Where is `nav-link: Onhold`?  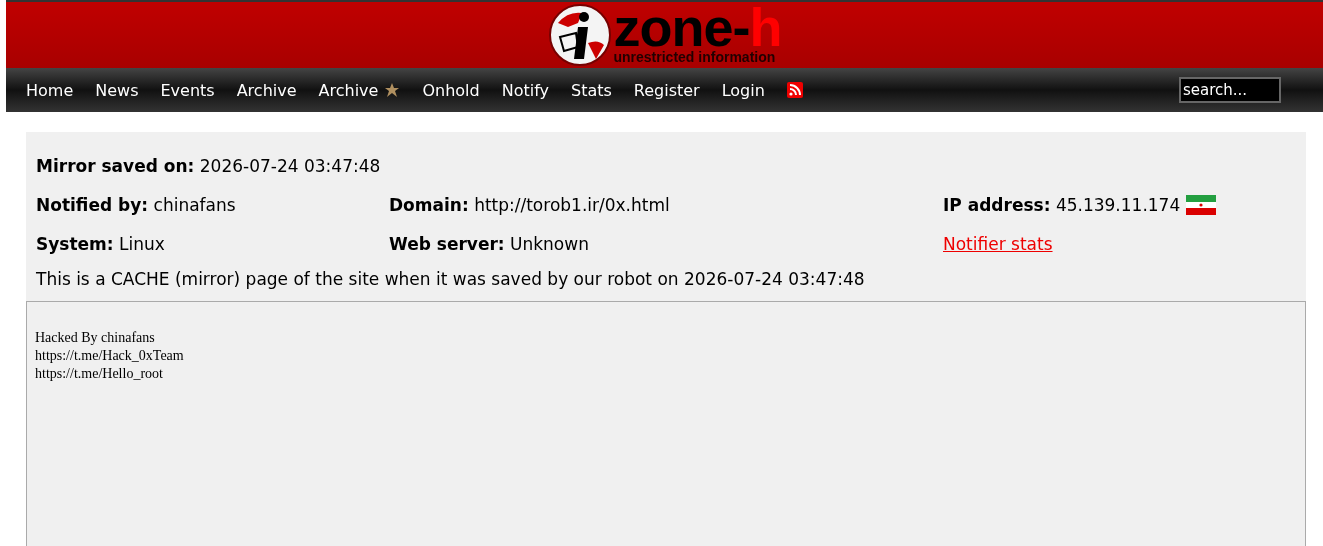
nav-link: Onhold is located at coordinates (456, 90).